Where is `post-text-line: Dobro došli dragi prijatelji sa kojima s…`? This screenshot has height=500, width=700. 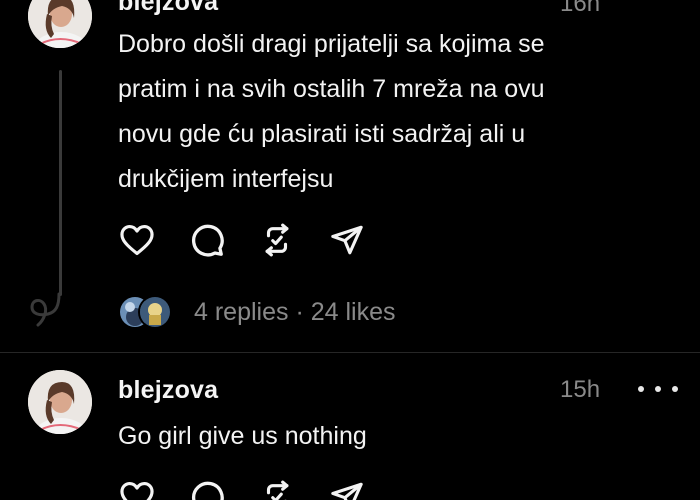
post-text-line: Dobro došli dragi prijatelji sa kojima s… is located at coordinates (331, 44).